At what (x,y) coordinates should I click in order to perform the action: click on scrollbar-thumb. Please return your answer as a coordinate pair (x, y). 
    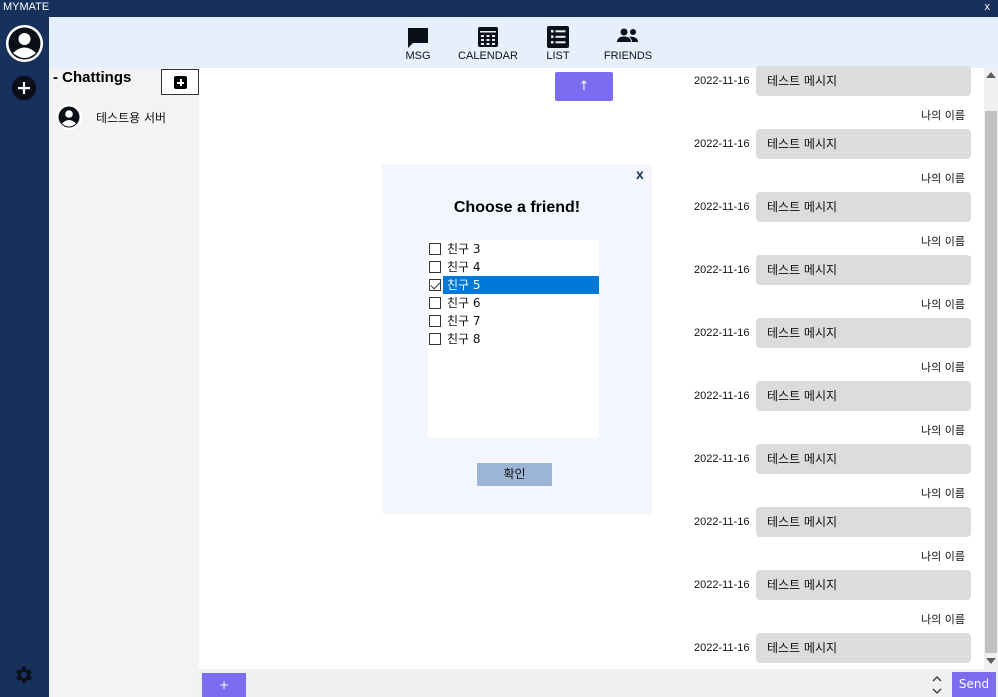
    Looking at the image, I should click on (991, 382).